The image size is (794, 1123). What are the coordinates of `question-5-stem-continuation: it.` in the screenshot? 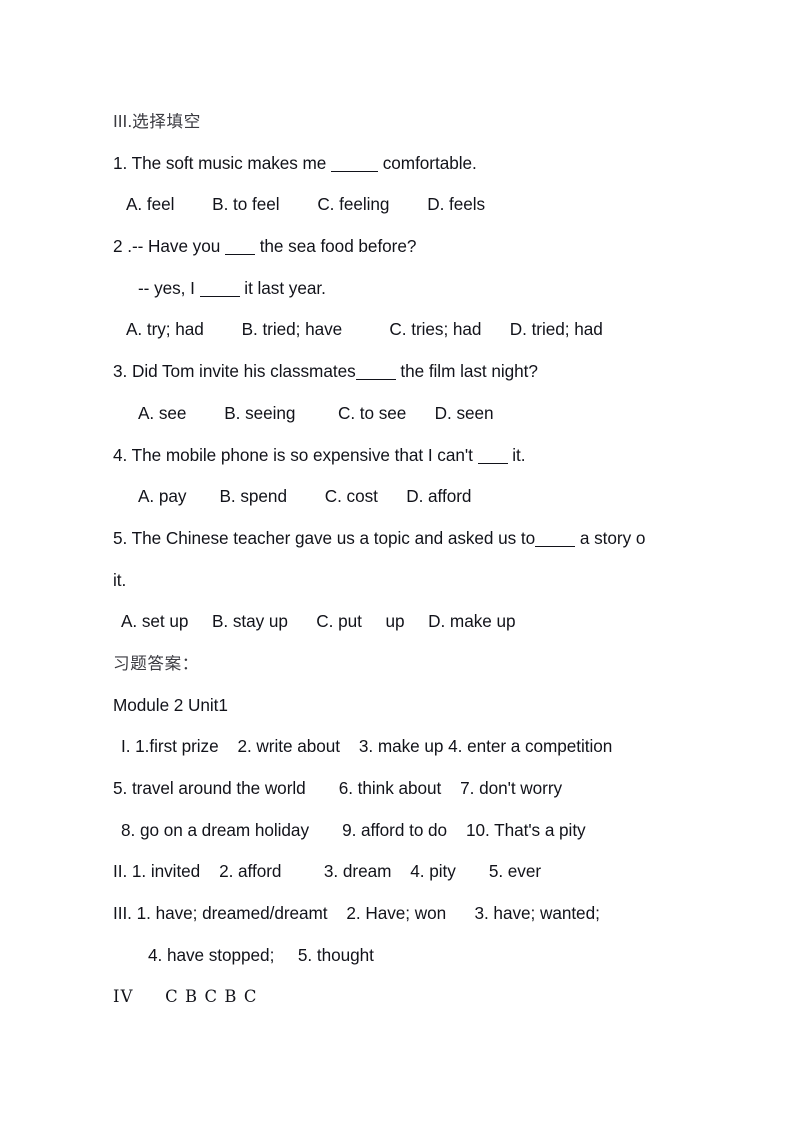 It's located at (120, 579).